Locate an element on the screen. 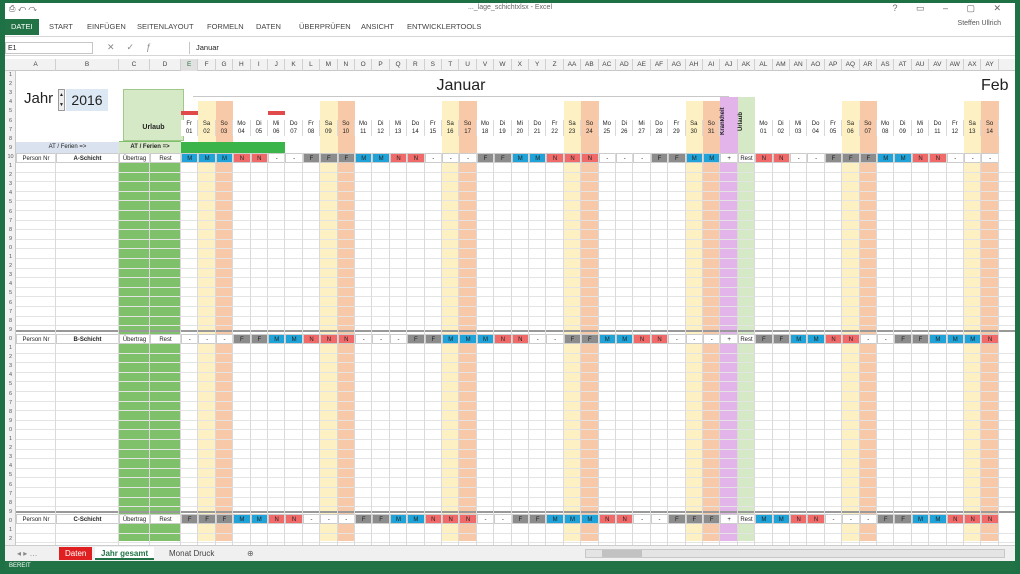 The height and width of the screenshot is (574, 1020). column-header-z: Z is located at coordinates (555, 65).